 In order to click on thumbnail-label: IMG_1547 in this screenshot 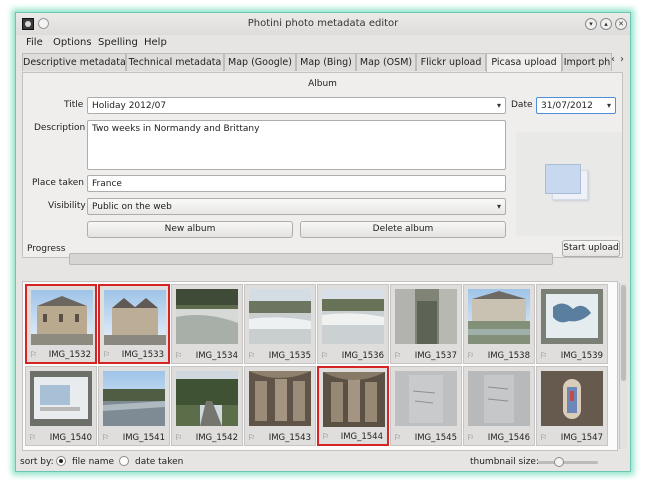, I will do `click(581, 438)`.